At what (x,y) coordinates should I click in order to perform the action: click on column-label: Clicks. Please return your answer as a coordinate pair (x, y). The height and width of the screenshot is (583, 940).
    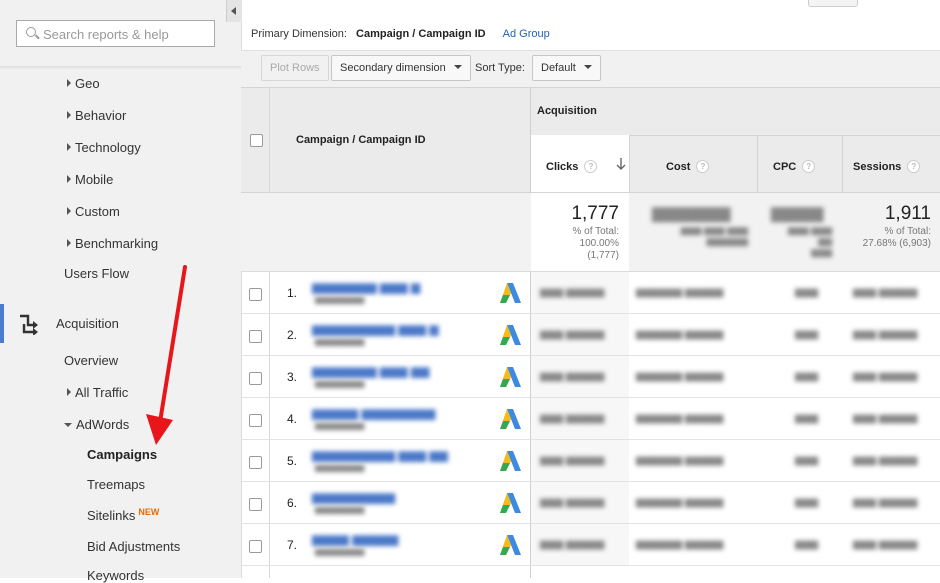
    Looking at the image, I should click on (562, 167).